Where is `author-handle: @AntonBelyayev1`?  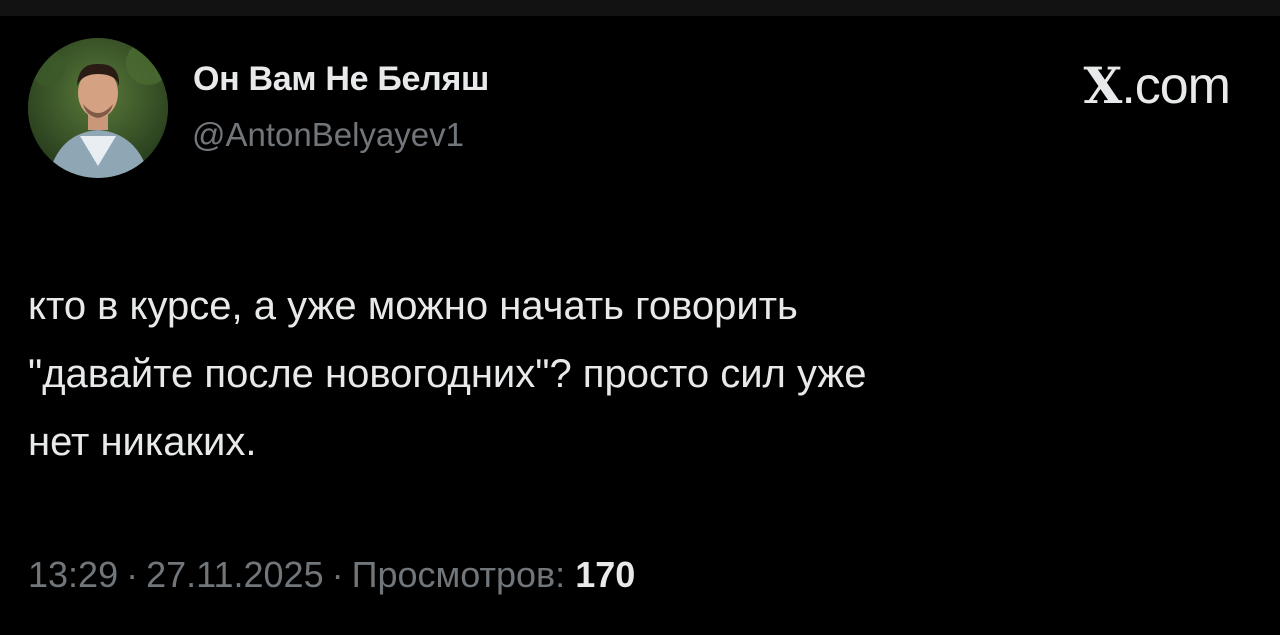 author-handle: @AntonBelyayev1 is located at coordinates (328, 135).